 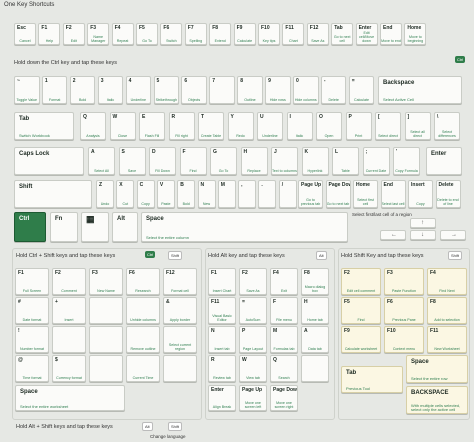 What do you see at coordinates (404, 281) in the screenshot?
I see `key-shift-f3: F3 Paste Function` at bounding box center [404, 281].